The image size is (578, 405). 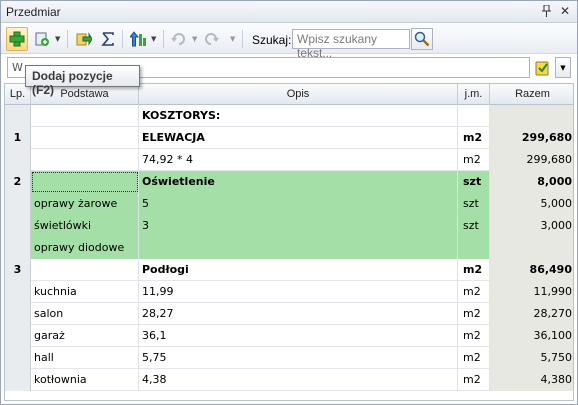 I want to click on table-row: salon 28,27 m2 28,270, so click(x=289, y=314).